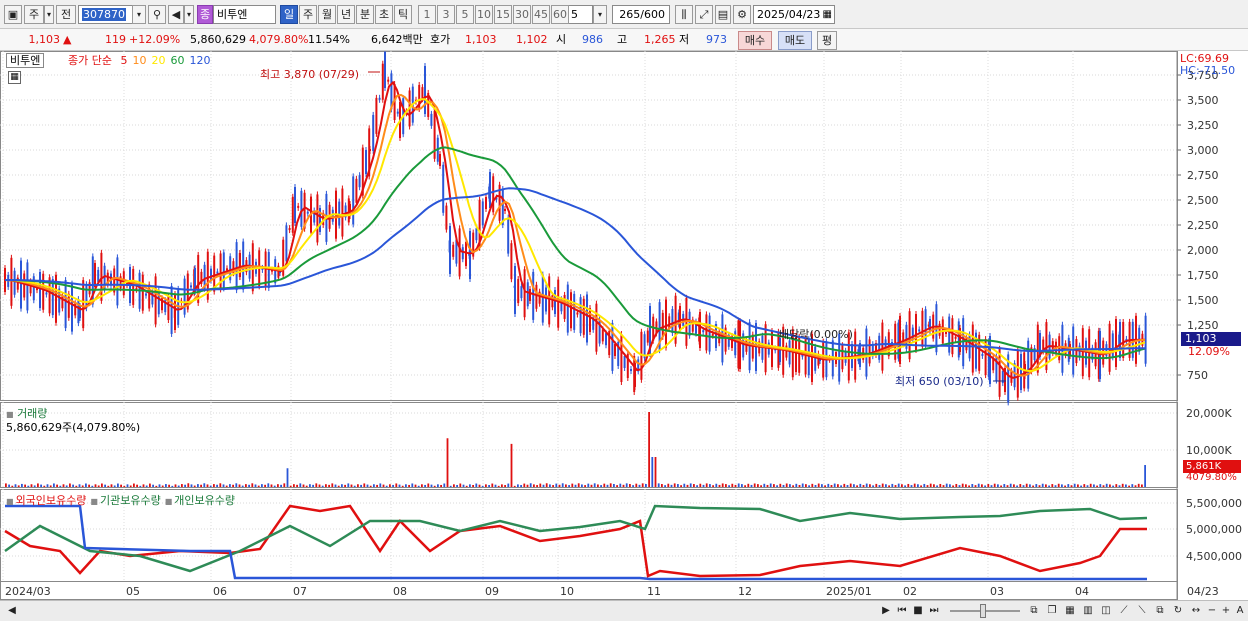 This screenshot has width=1248, height=621. Describe the element at coordinates (427, 14) in the screenshot. I see `minute-button: 1` at that location.